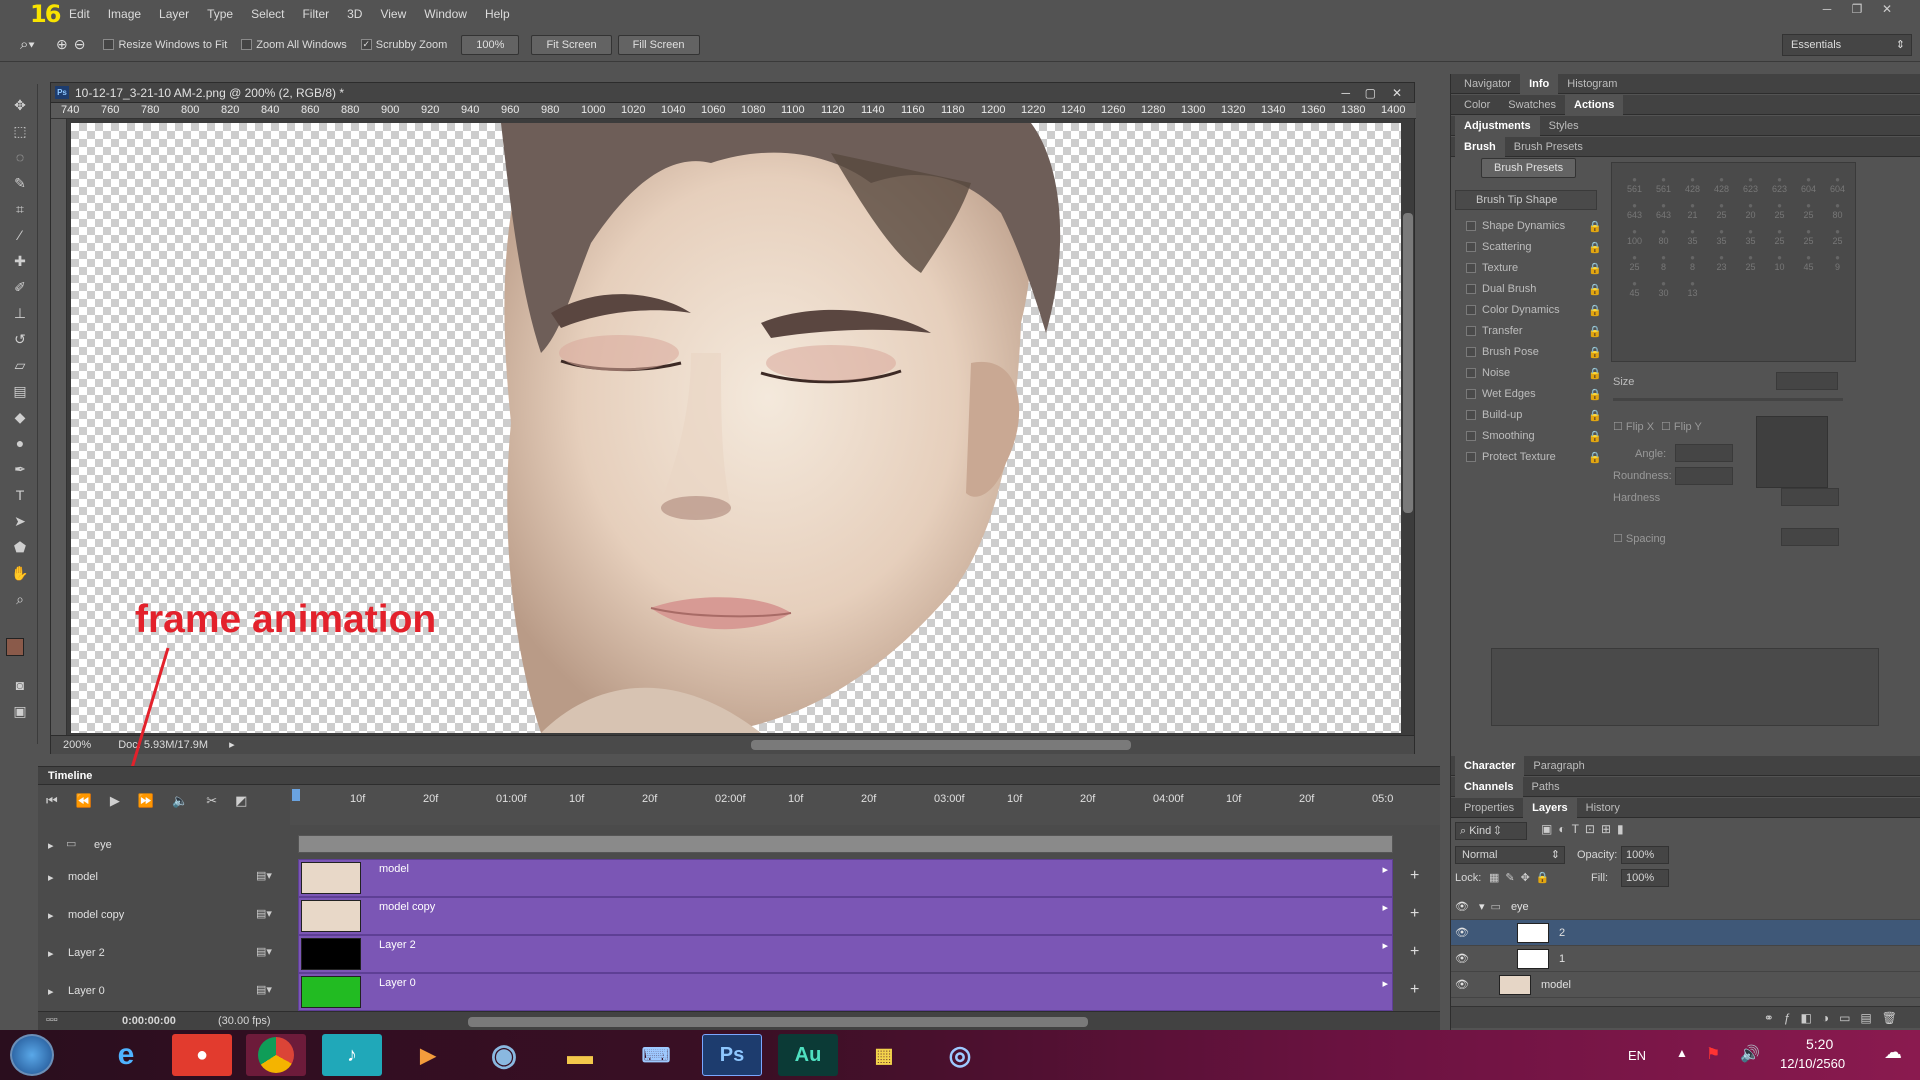  Describe the element at coordinates (1487, 84) in the screenshot. I see `tab-navigator: Navigator` at that location.